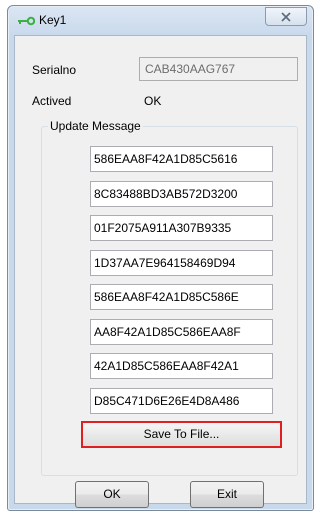 This screenshot has width=321, height=519. I want to click on exit-button: Exit, so click(227, 494).